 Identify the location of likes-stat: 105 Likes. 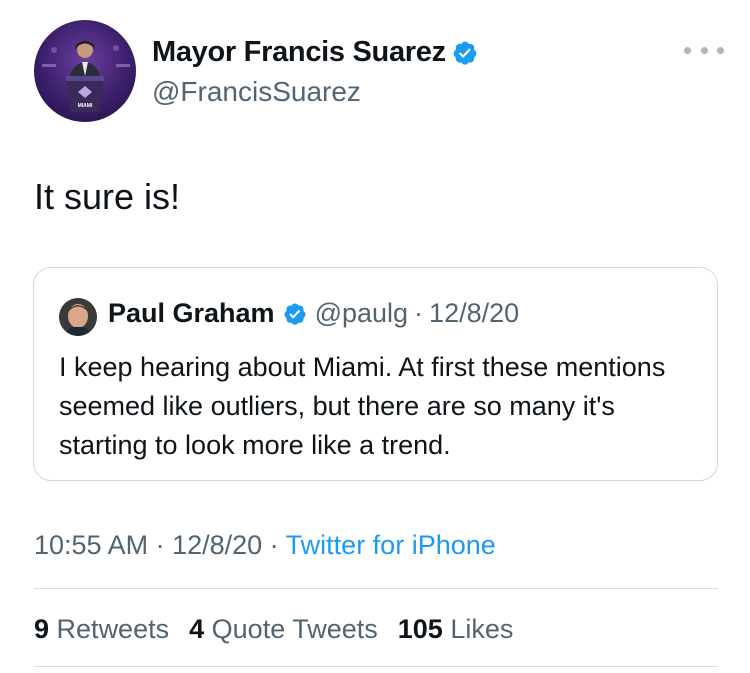
(456, 629).